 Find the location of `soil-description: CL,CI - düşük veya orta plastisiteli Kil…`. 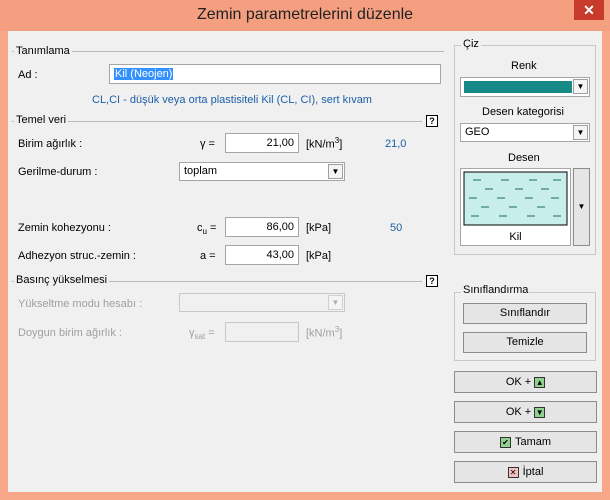

soil-description: CL,CI - düşük veya orta plastisiteli Kil… is located at coordinates (232, 100).